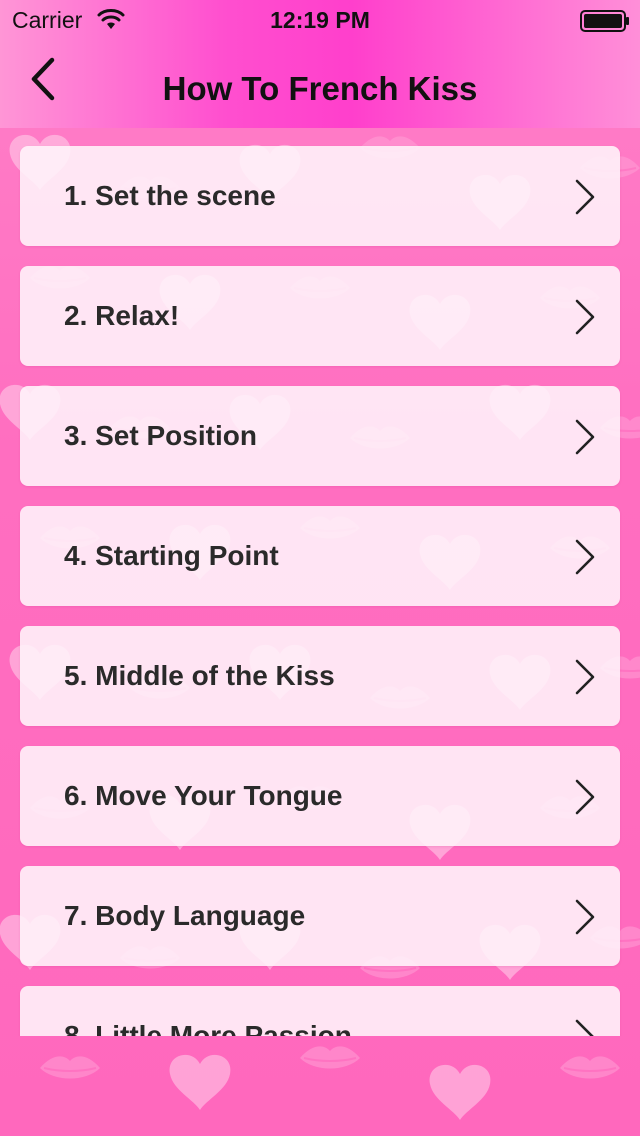 This screenshot has width=640, height=1136. Describe the element at coordinates (320, 88) in the screenshot. I see `page-title: How To French Kiss` at that location.